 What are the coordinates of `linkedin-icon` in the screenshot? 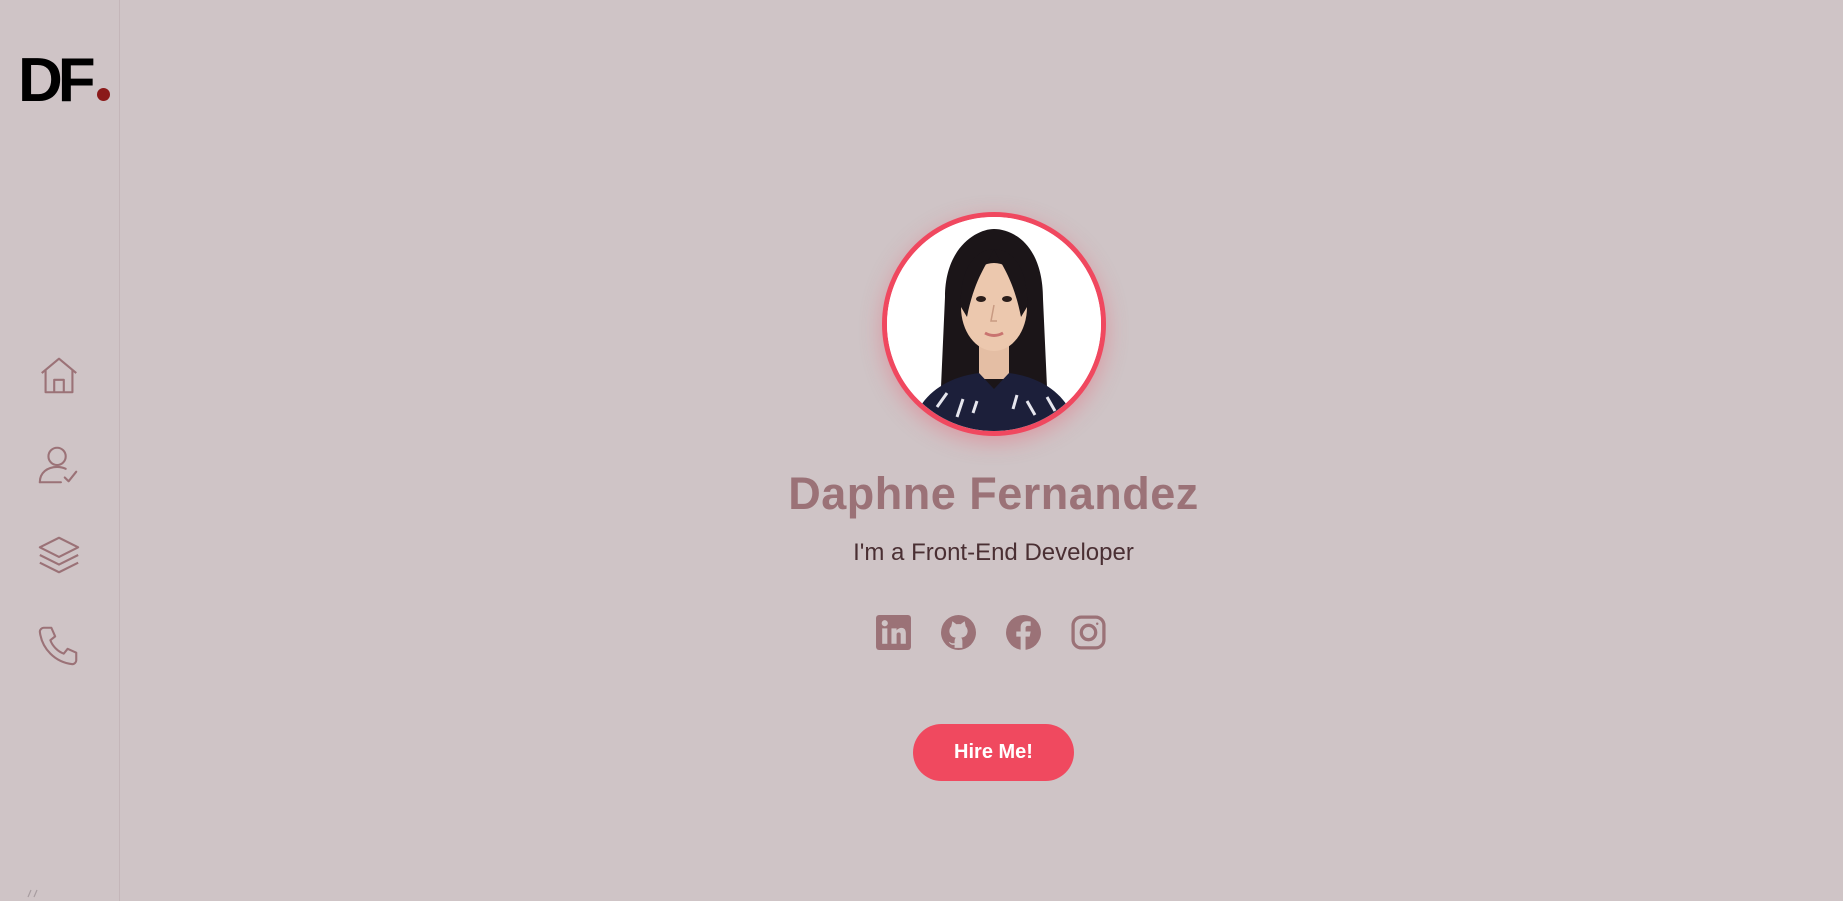 It's located at (893, 632).